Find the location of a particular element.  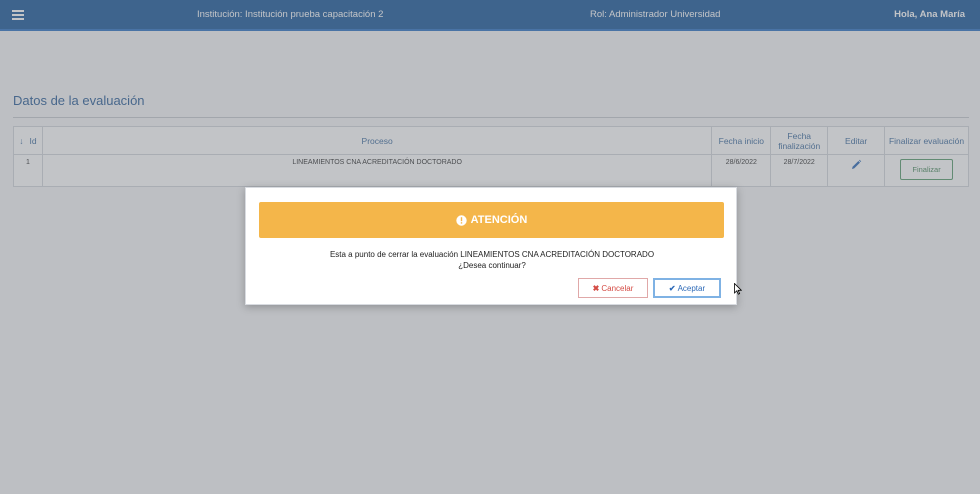

exclamation-circle-icon is located at coordinates (461, 220).